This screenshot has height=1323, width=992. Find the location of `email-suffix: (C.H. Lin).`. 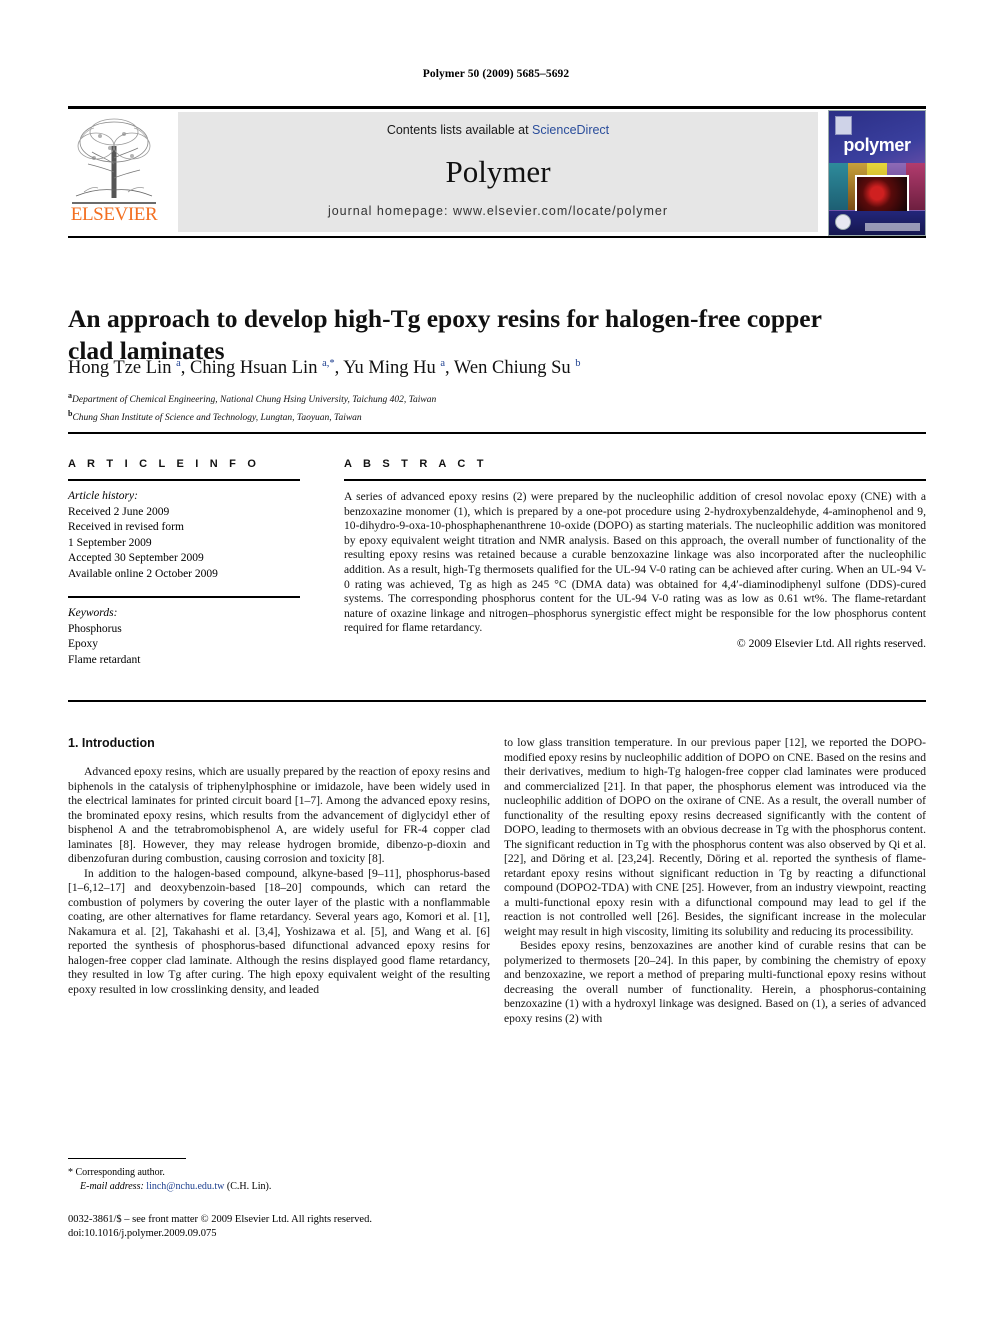

email-suffix: (C.H. Lin). is located at coordinates (248, 1186).